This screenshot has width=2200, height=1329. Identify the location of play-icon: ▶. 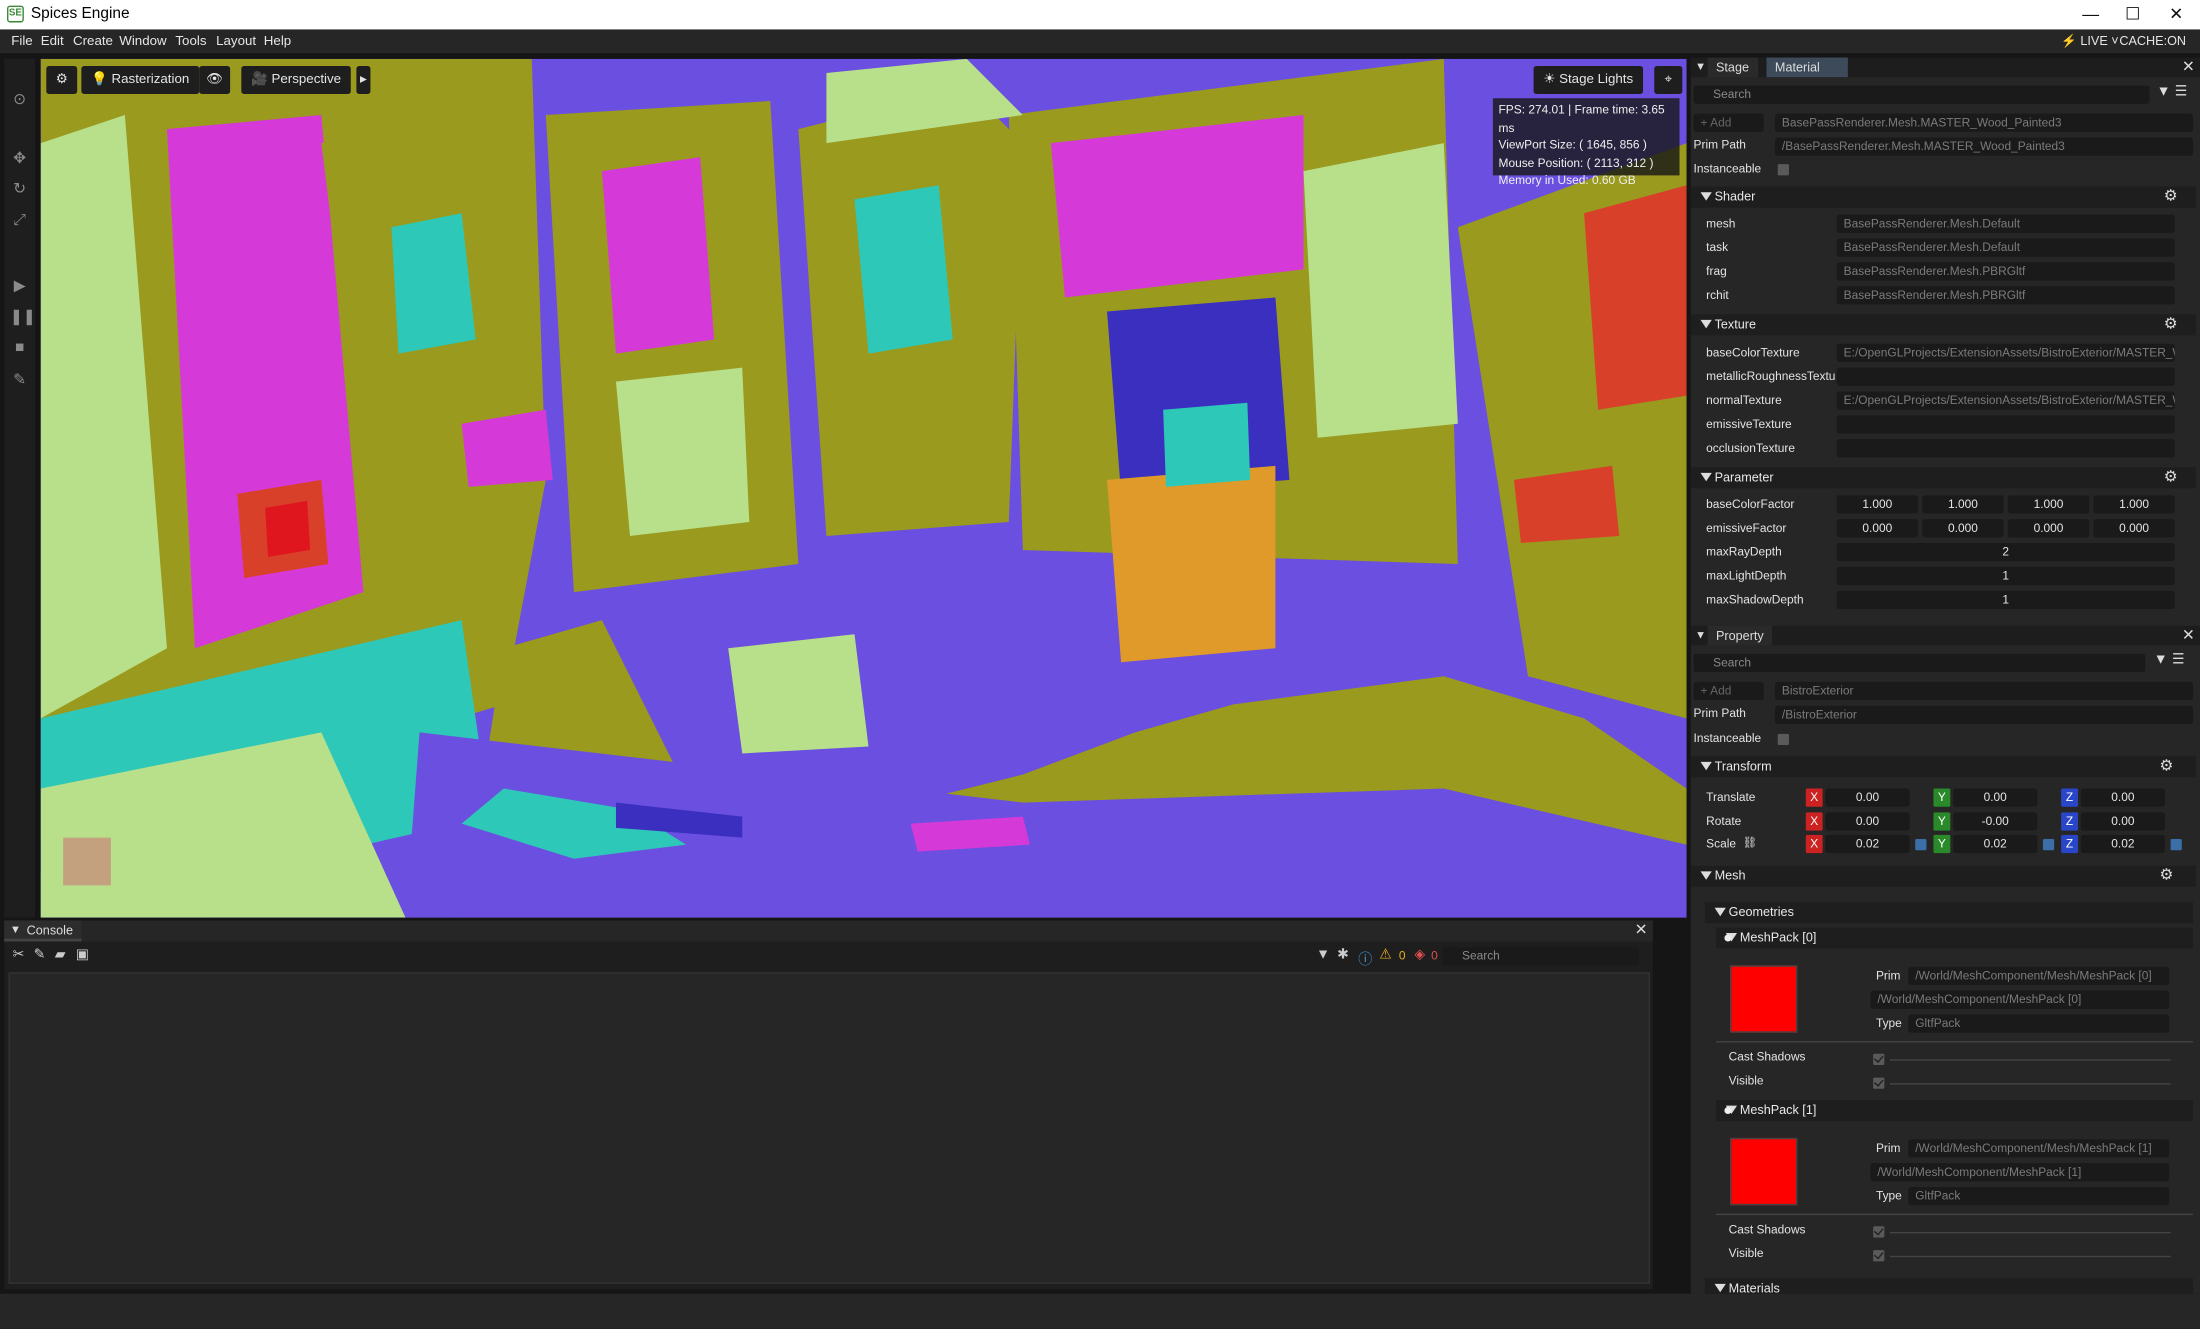
(20, 286).